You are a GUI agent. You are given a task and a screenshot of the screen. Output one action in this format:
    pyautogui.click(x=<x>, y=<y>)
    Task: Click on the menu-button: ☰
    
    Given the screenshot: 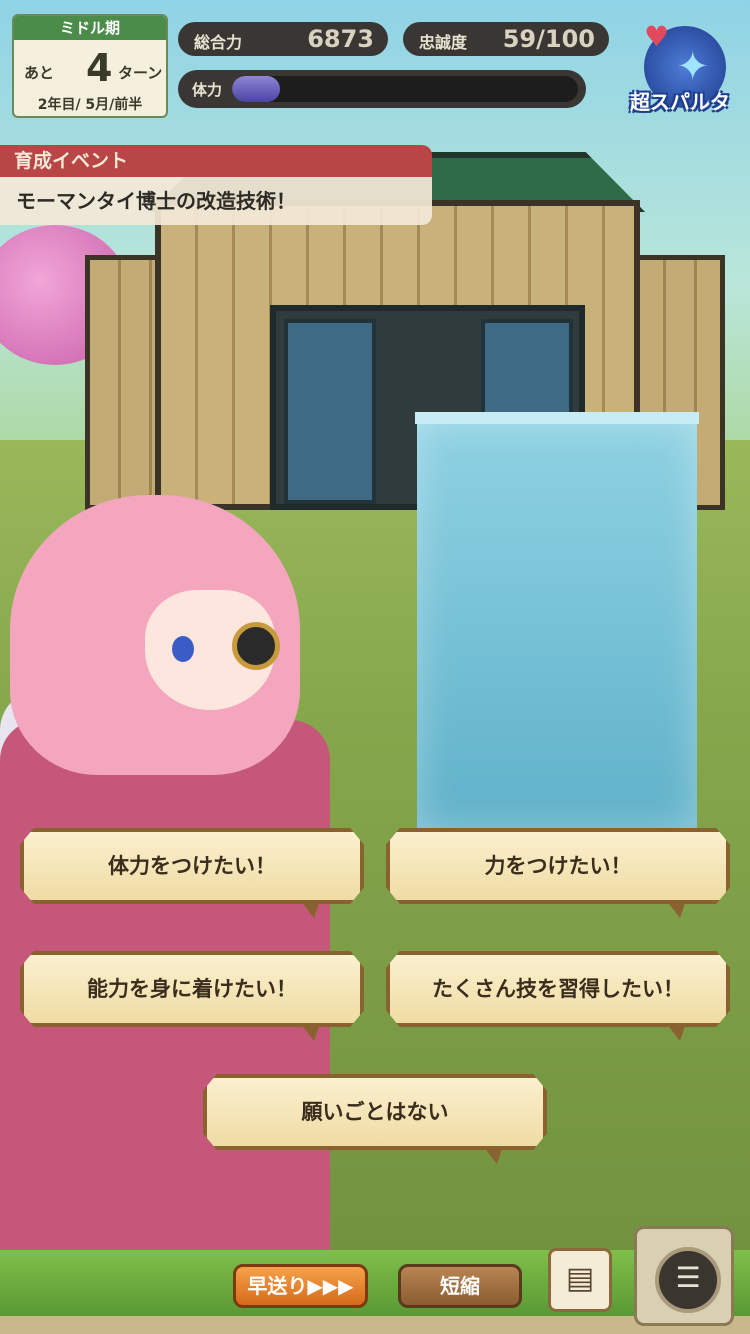 What is the action you would take?
    pyautogui.click(x=684, y=1276)
    